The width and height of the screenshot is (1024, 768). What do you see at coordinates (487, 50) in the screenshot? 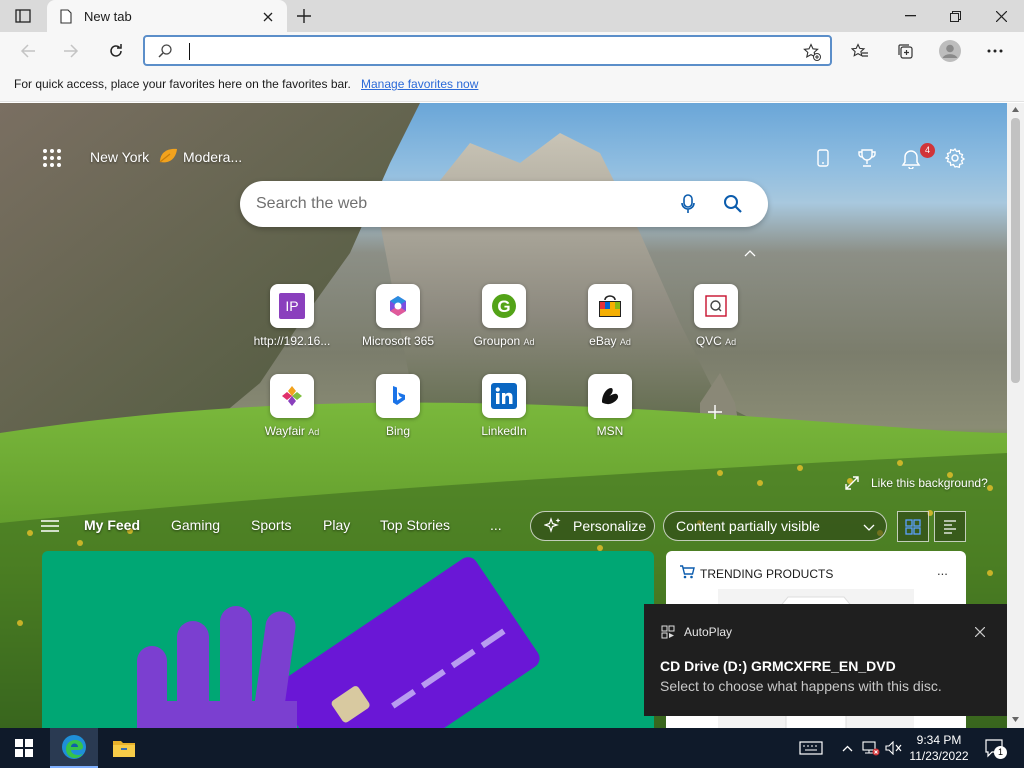
I see `address-bar` at bounding box center [487, 50].